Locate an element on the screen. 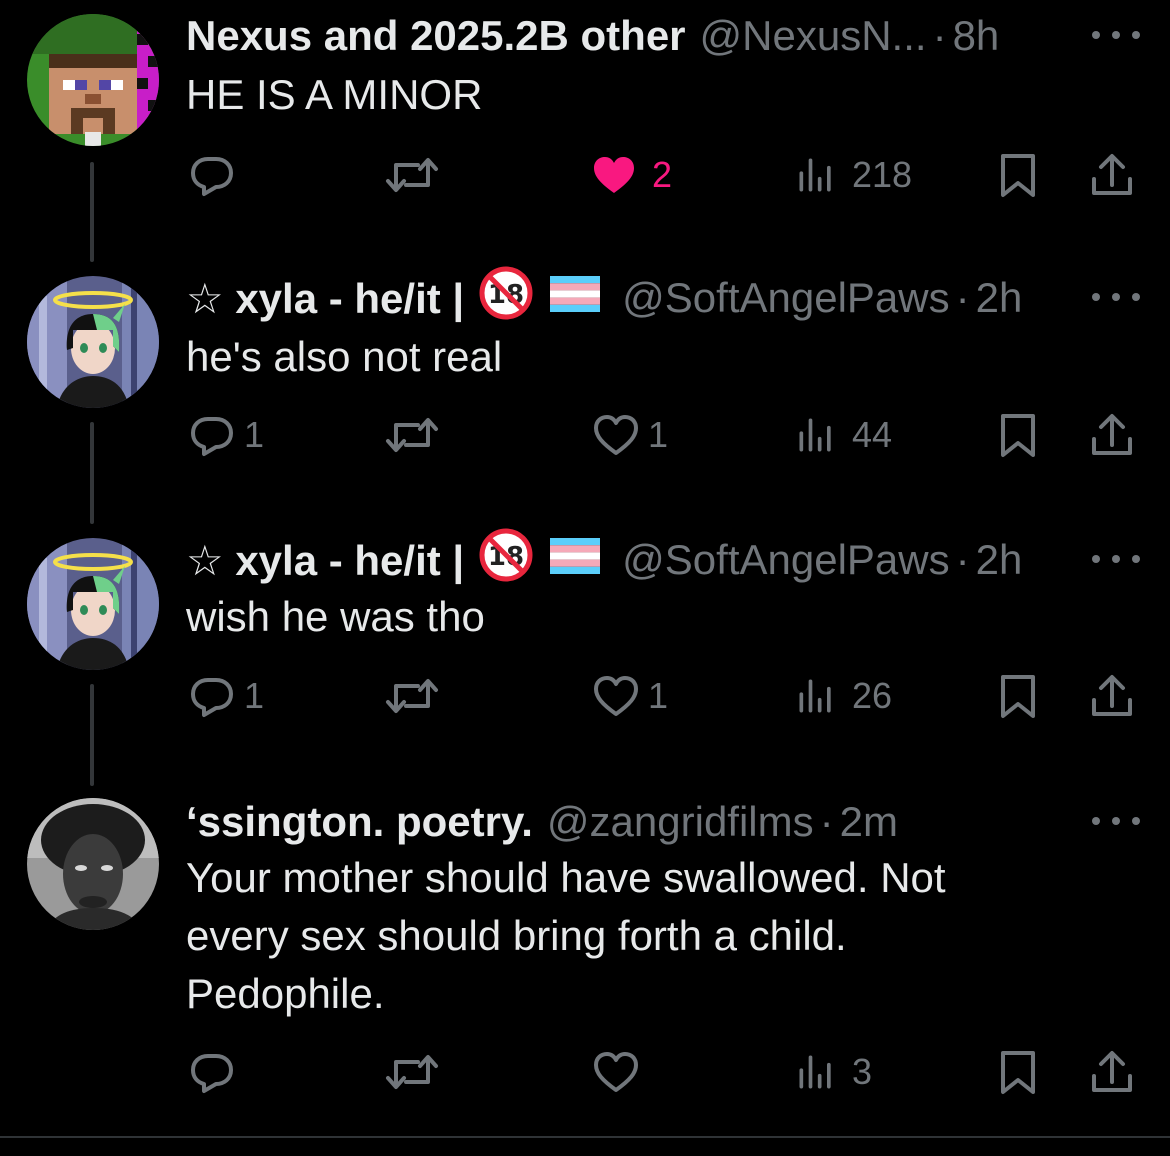  views-button: 3 is located at coordinates (833, 1072).